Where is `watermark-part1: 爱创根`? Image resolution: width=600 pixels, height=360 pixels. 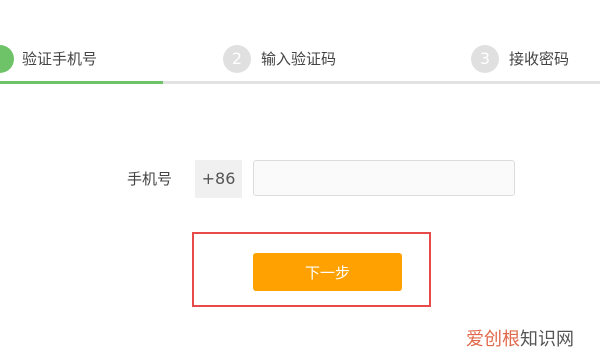
watermark-part1: 爱创根 is located at coordinates (493, 339).